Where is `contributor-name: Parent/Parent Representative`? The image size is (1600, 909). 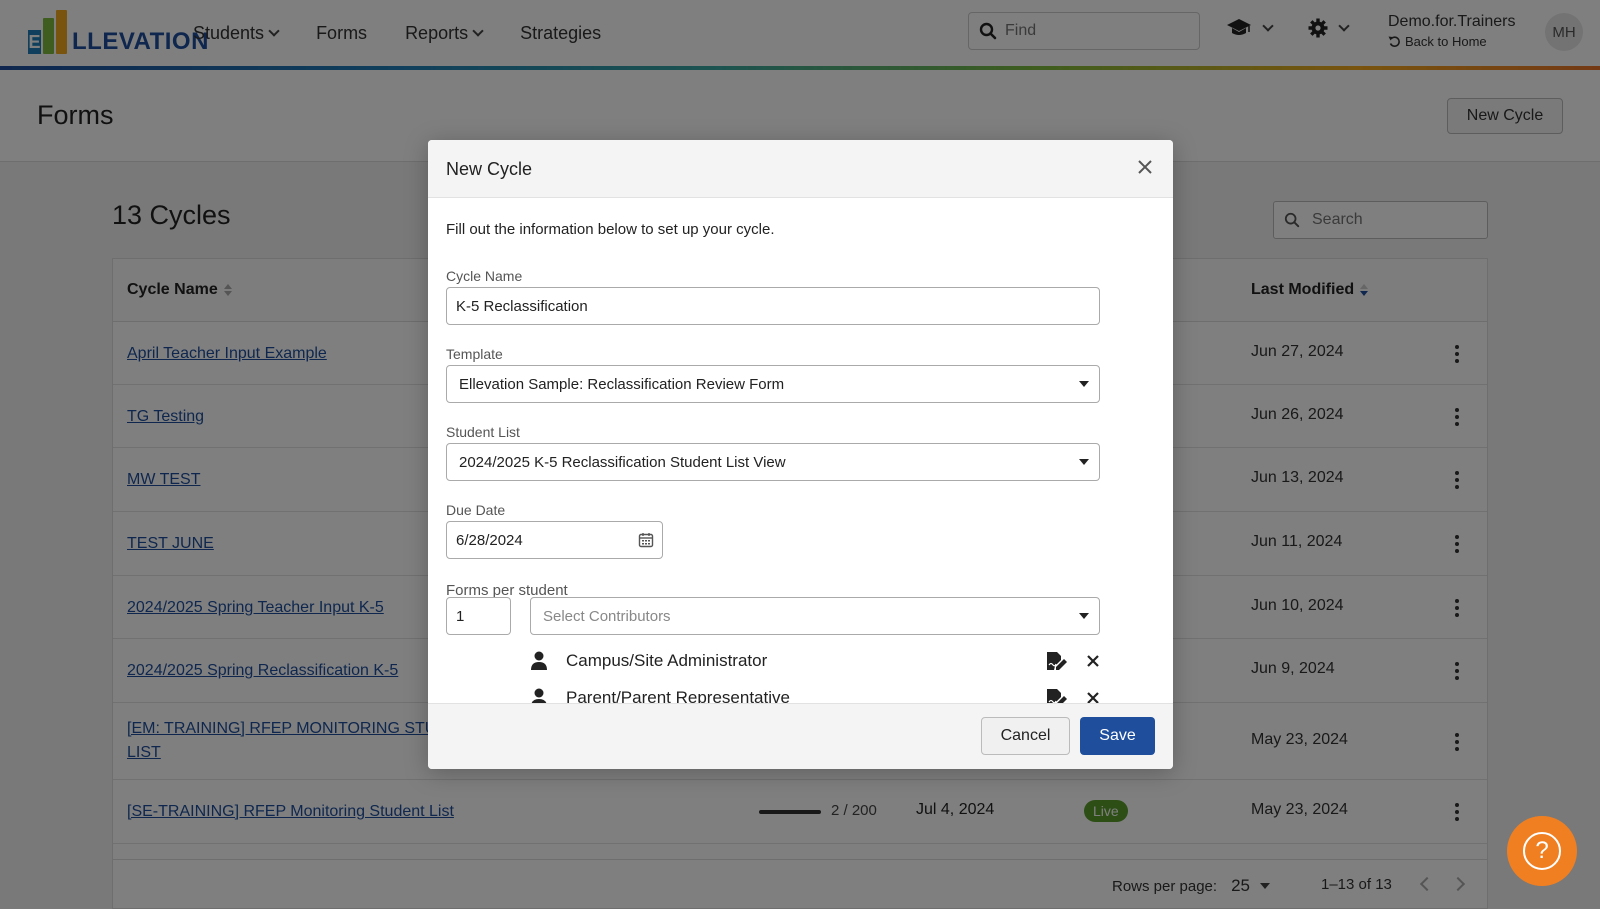
contributor-name: Parent/Parent Representative is located at coordinates (678, 695).